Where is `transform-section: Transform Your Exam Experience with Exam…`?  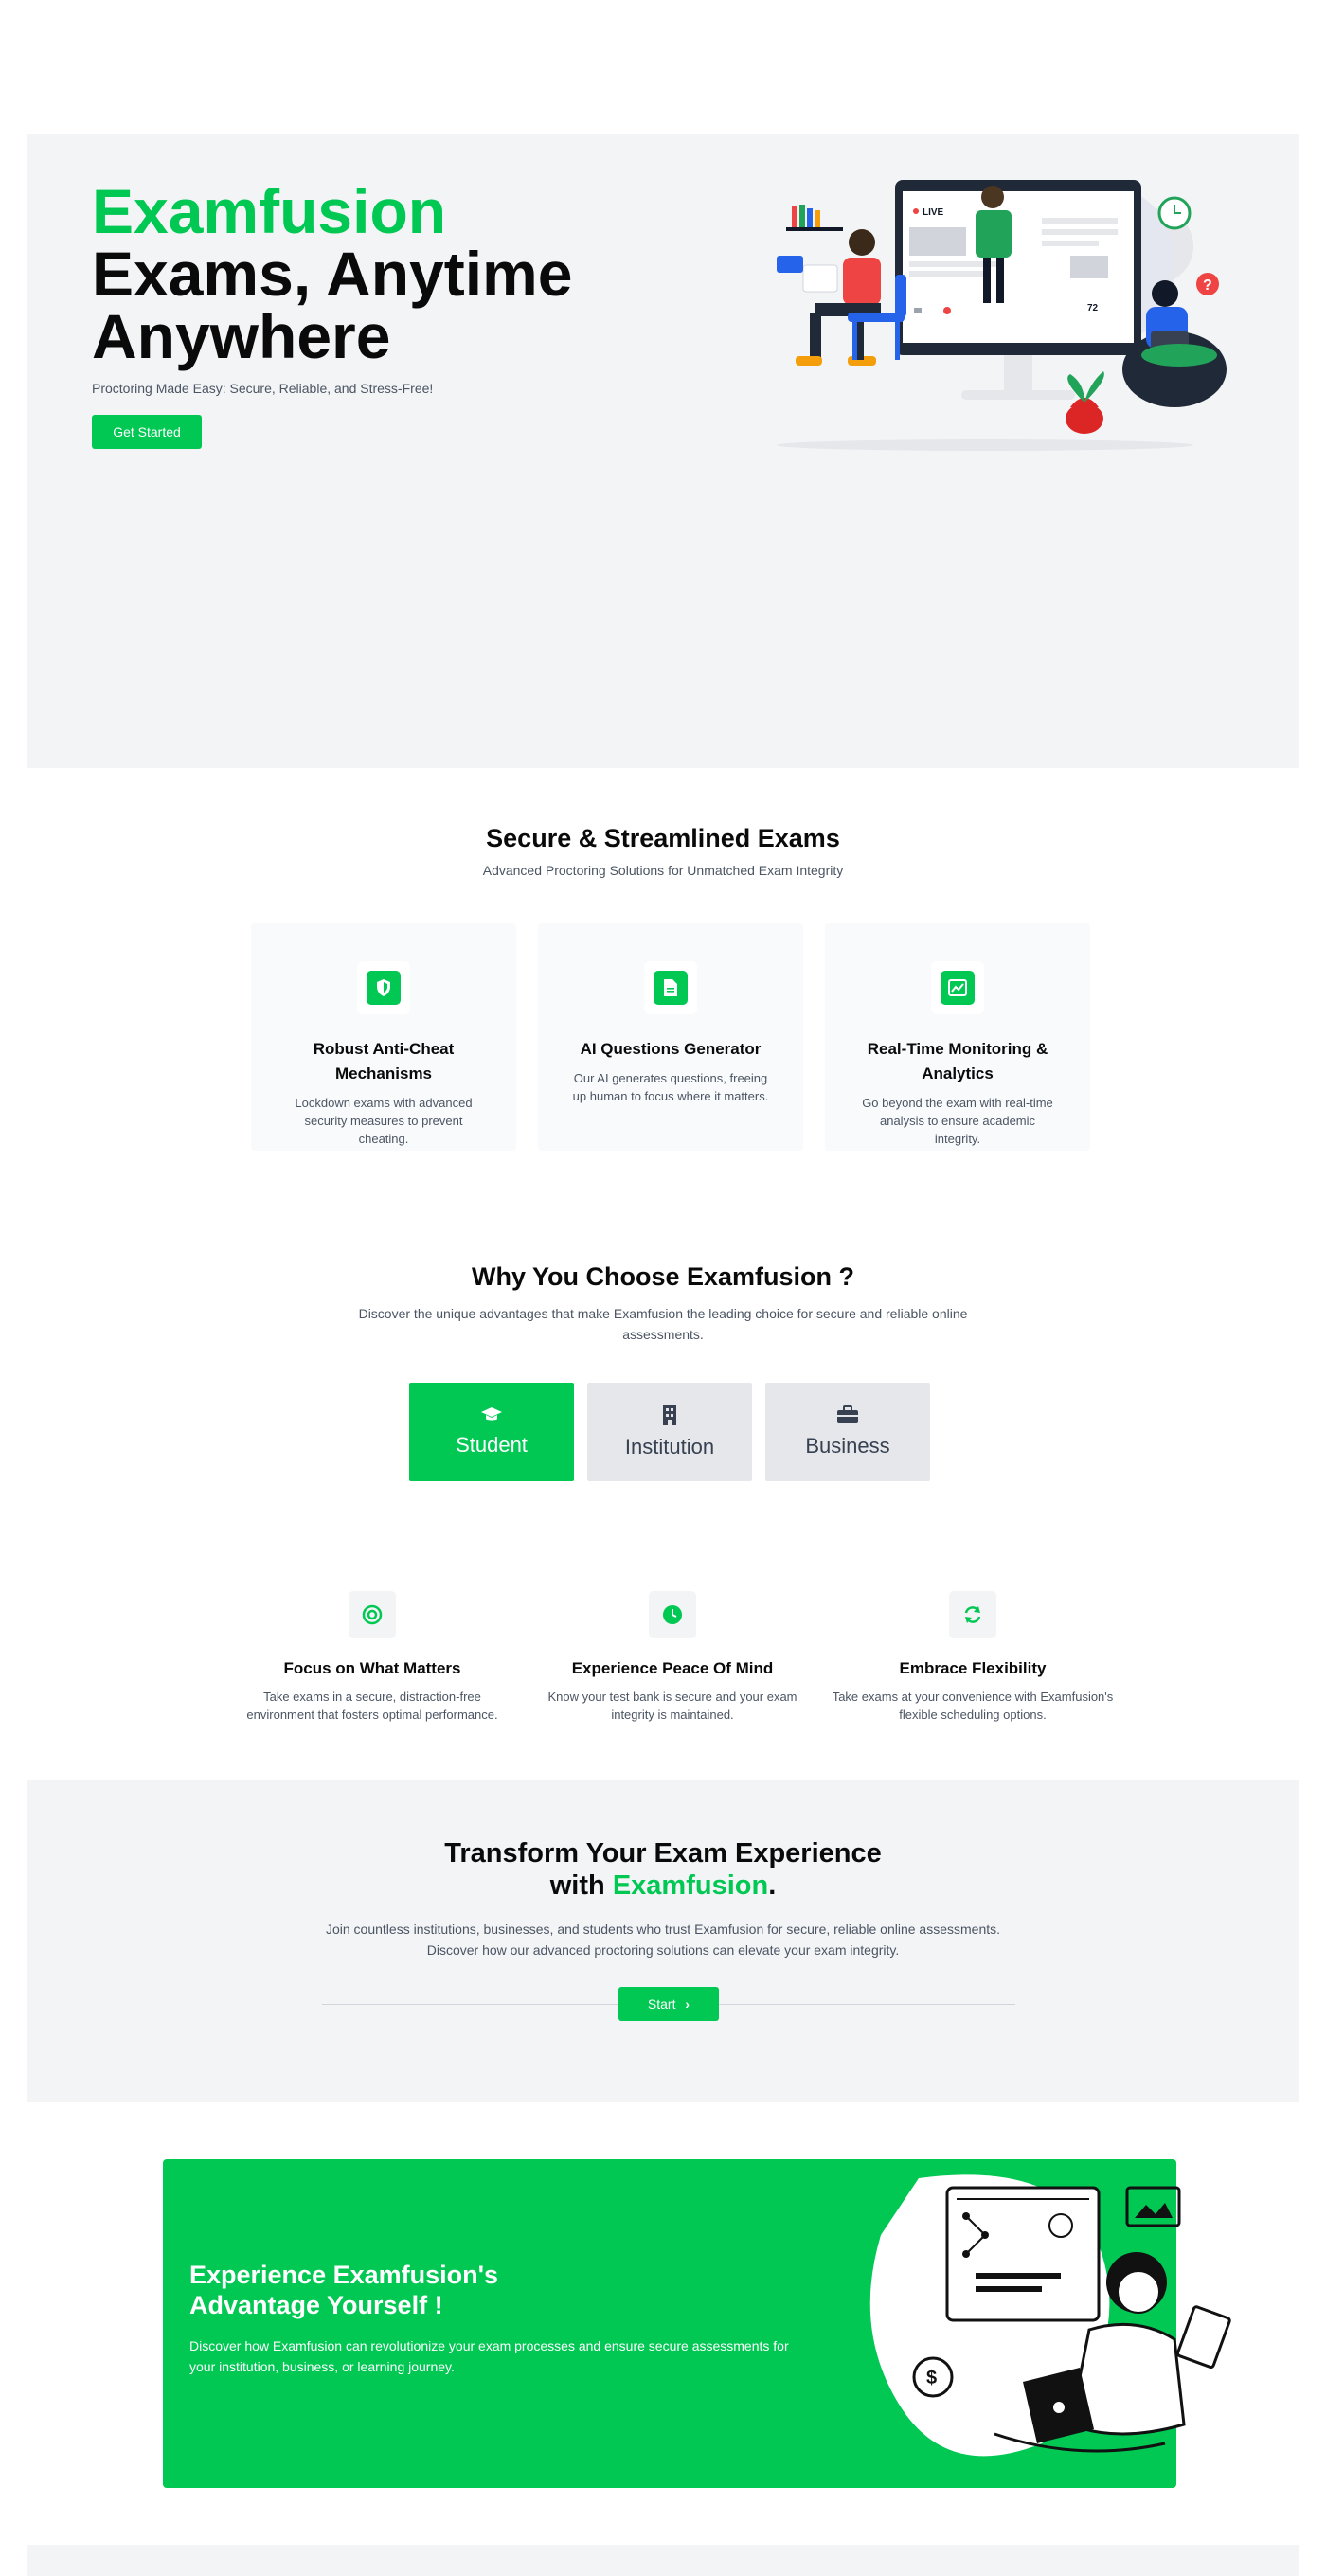 transform-section: Transform Your Exam Experience with Exam… is located at coordinates (663, 1941).